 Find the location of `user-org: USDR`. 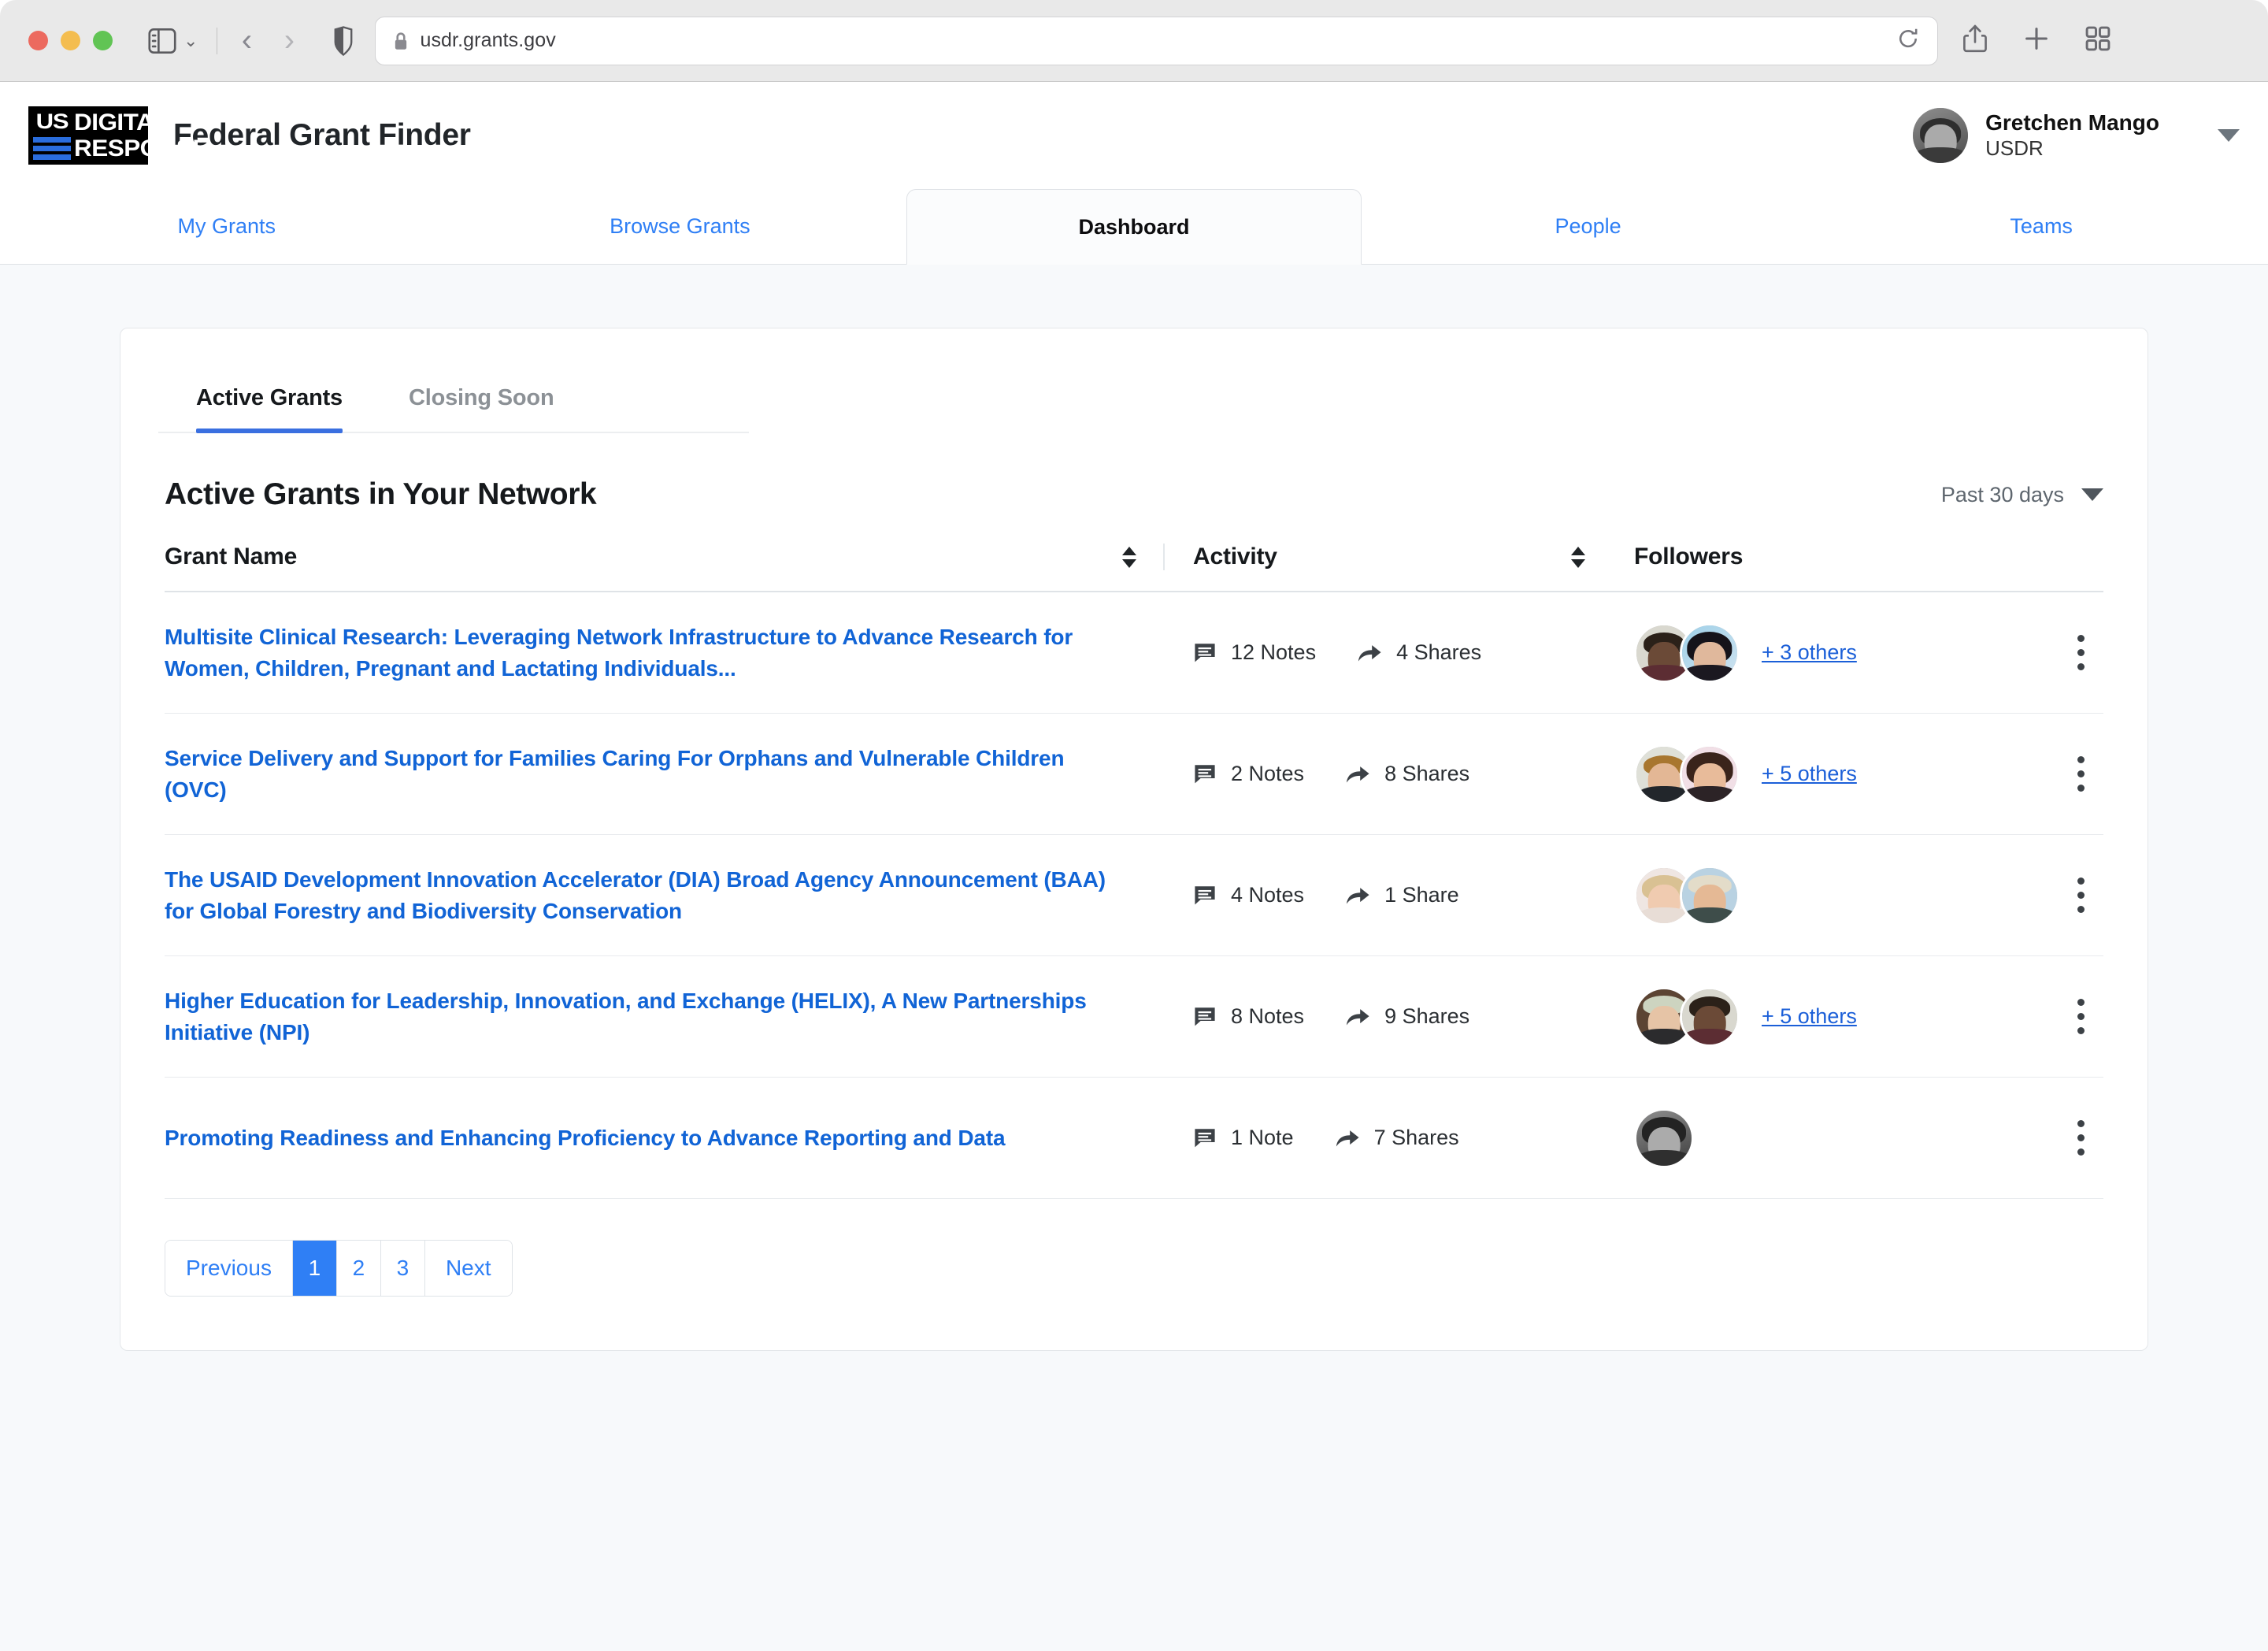

user-org: USDR is located at coordinates (2014, 149).